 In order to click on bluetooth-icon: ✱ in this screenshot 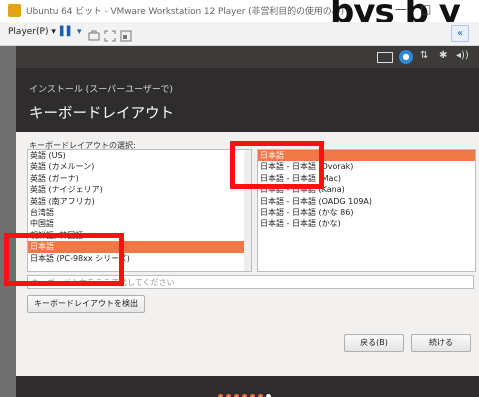, I will do `click(443, 55)`.